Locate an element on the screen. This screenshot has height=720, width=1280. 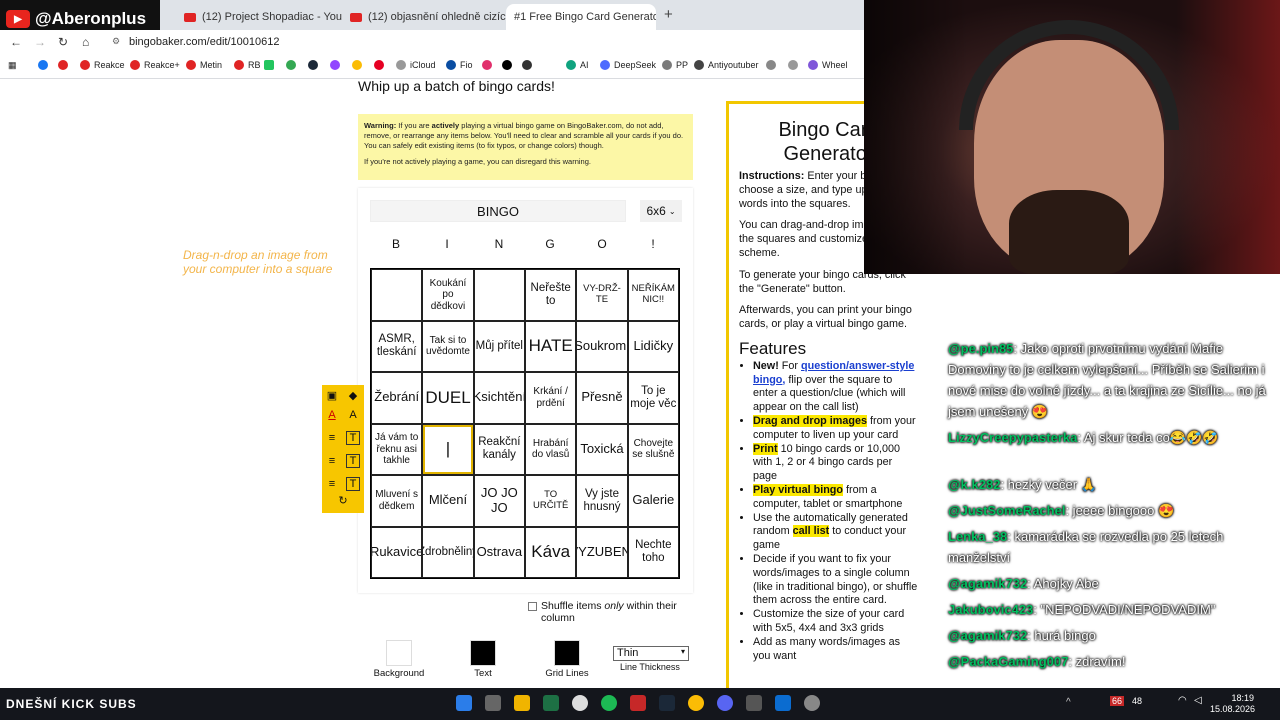
bingo-cell: Vy jste hnusný is located at coordinates (602, 501).